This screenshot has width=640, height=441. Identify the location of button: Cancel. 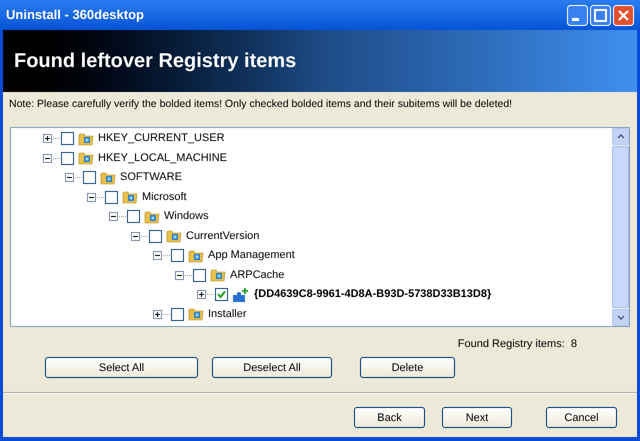
(581, 417).